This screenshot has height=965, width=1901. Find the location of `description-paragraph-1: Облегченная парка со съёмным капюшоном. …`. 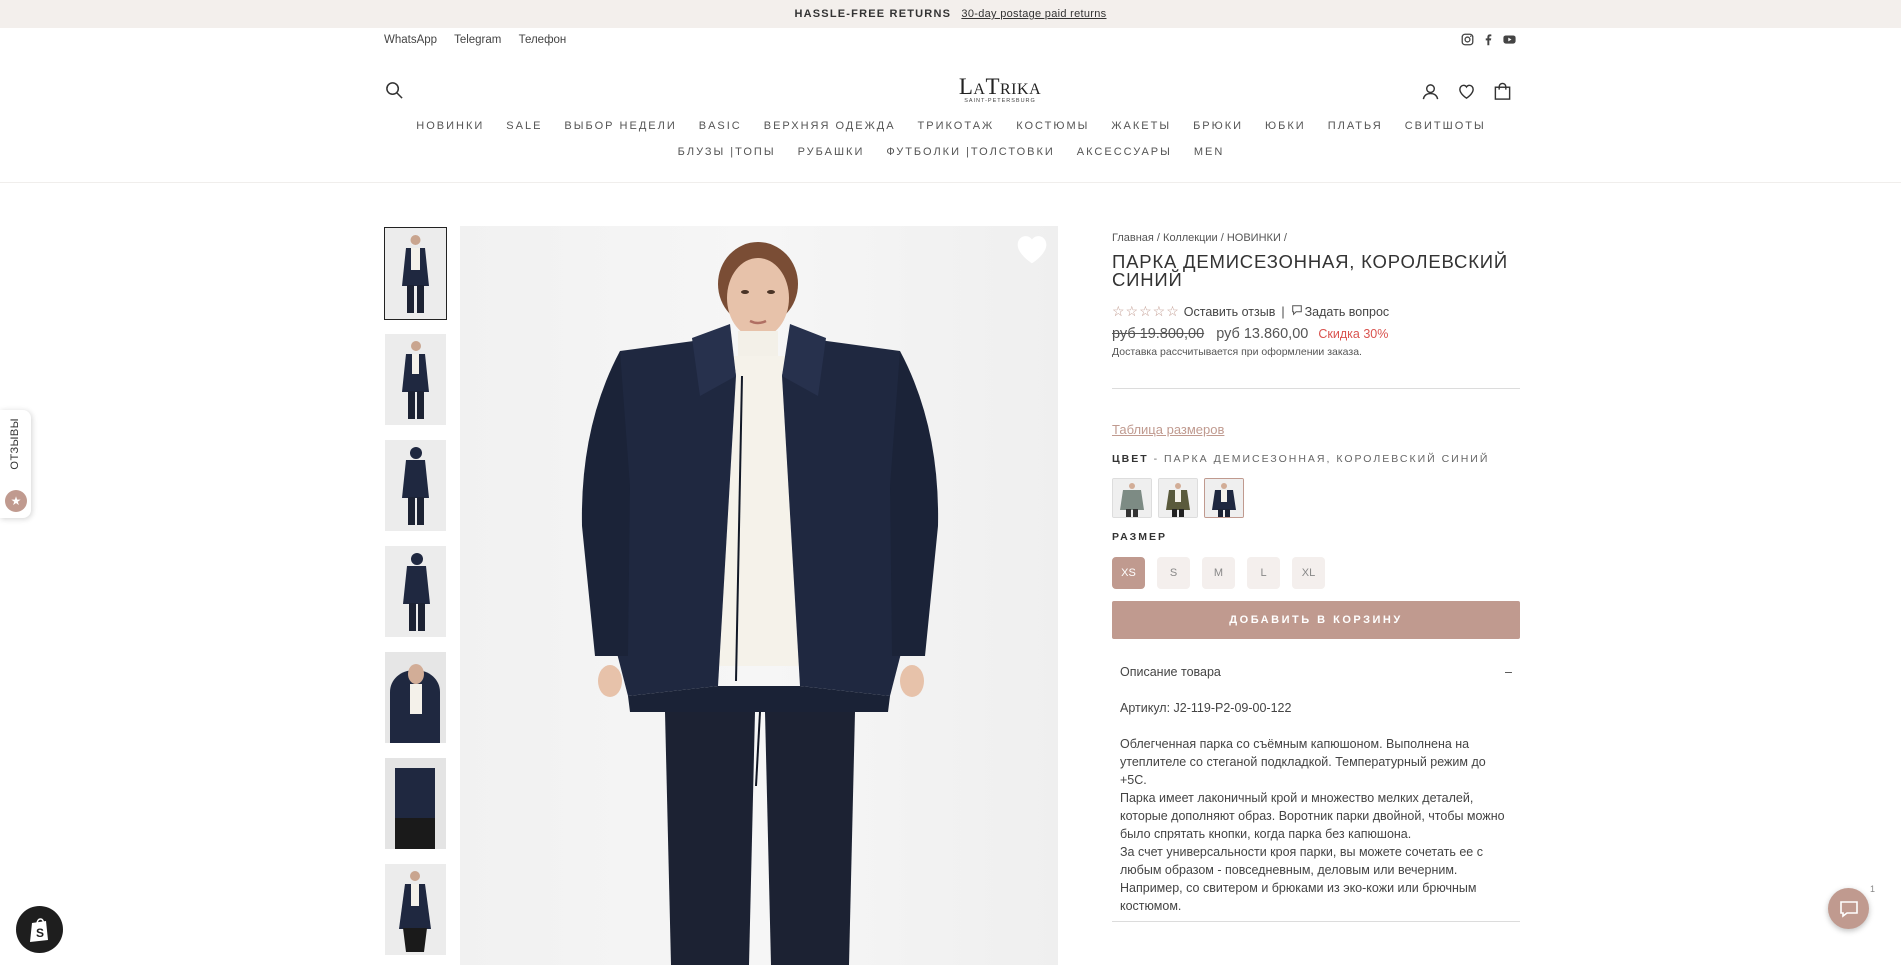

description-paragraph-1: Облегченная парка со съёмным капюшоном. … is located at coordinates (1303, 762).